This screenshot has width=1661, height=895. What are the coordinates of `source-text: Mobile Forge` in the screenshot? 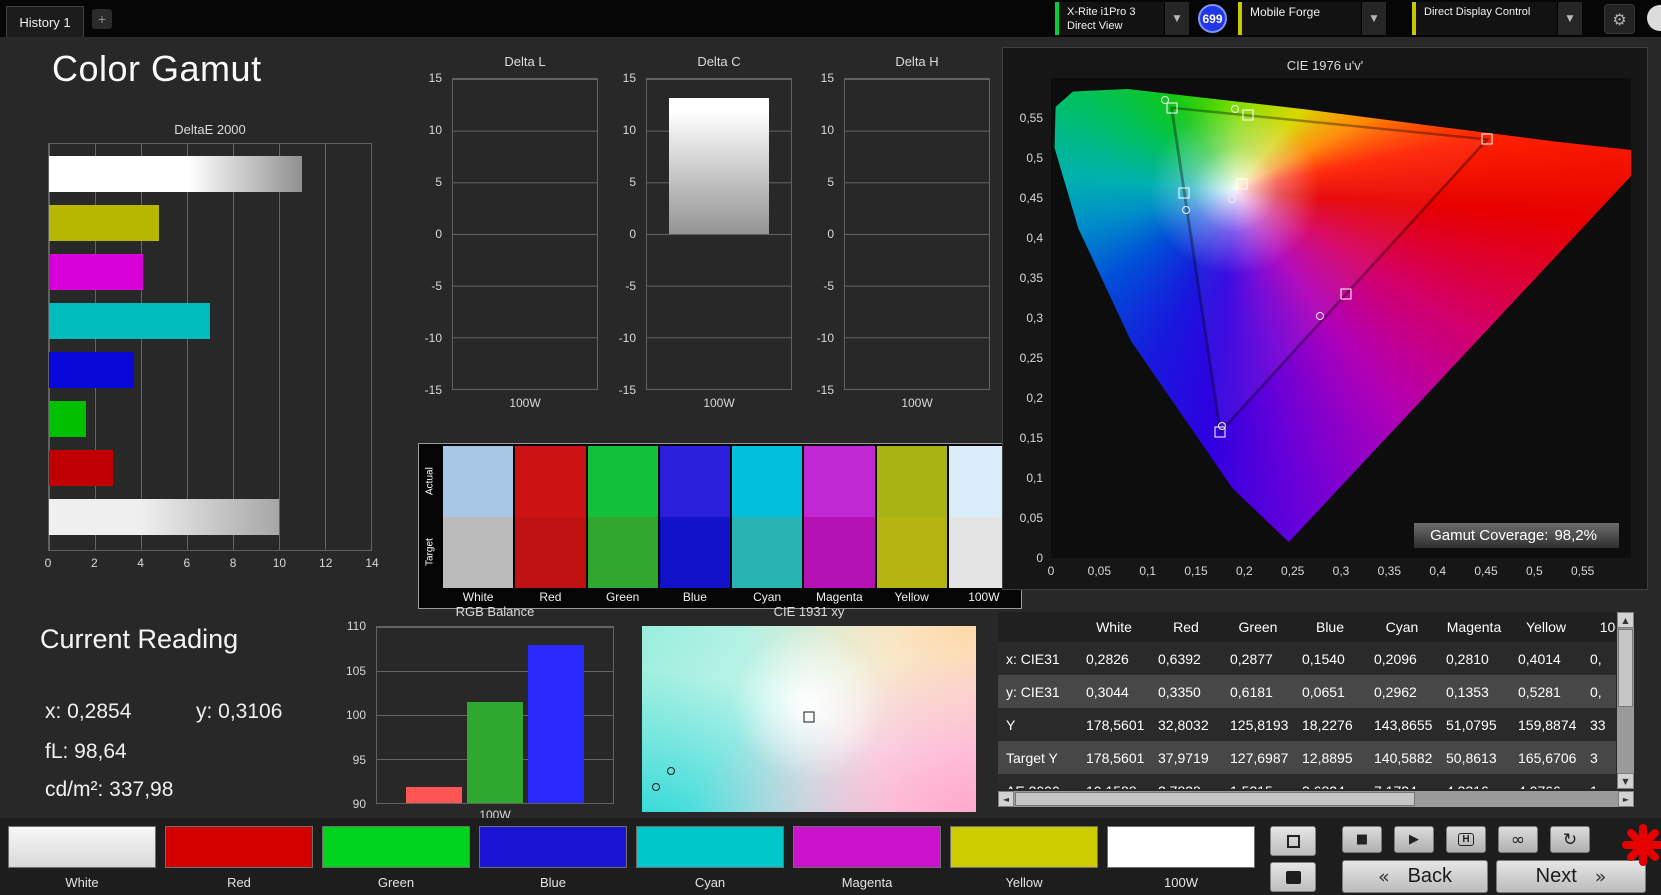 It's located at (1301, 18).